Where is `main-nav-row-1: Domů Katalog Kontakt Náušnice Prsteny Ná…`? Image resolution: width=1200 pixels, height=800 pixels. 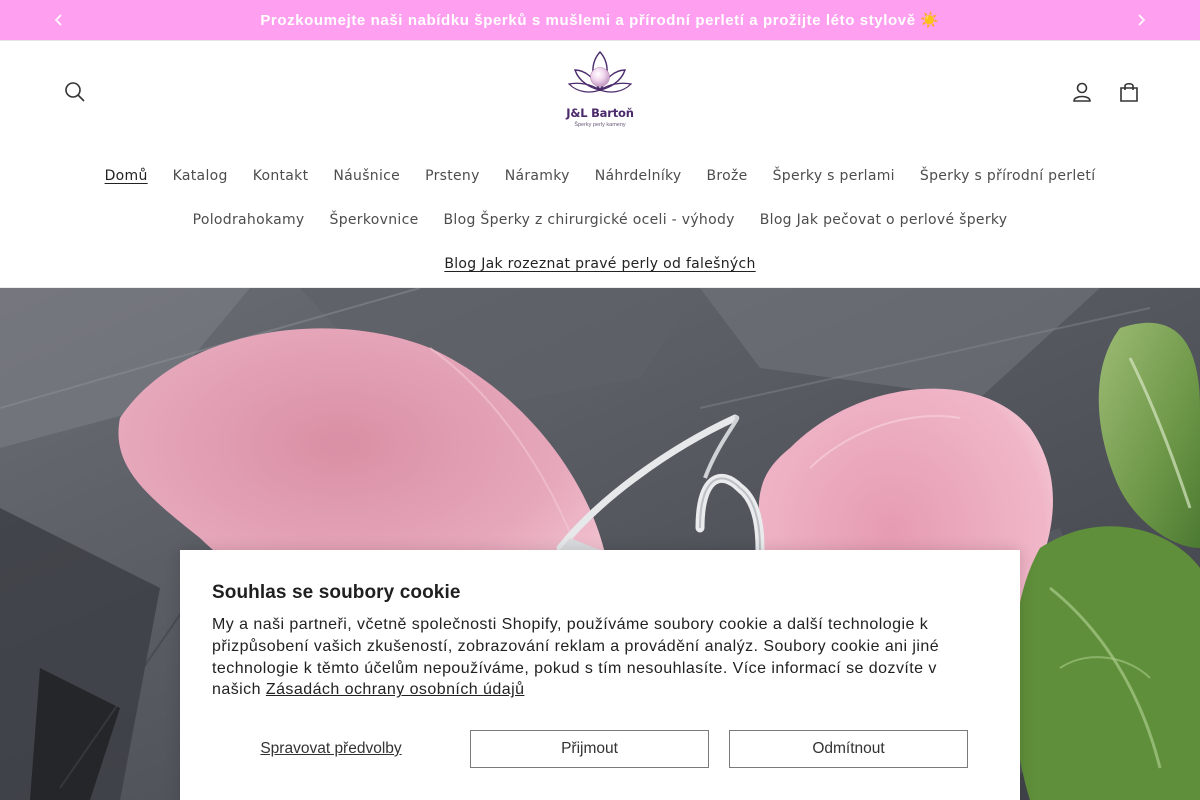
main-nav-row-1: Domů Katalog Kontakt Náušnice Prsteny Ná… is located at coordinates (600, 176).